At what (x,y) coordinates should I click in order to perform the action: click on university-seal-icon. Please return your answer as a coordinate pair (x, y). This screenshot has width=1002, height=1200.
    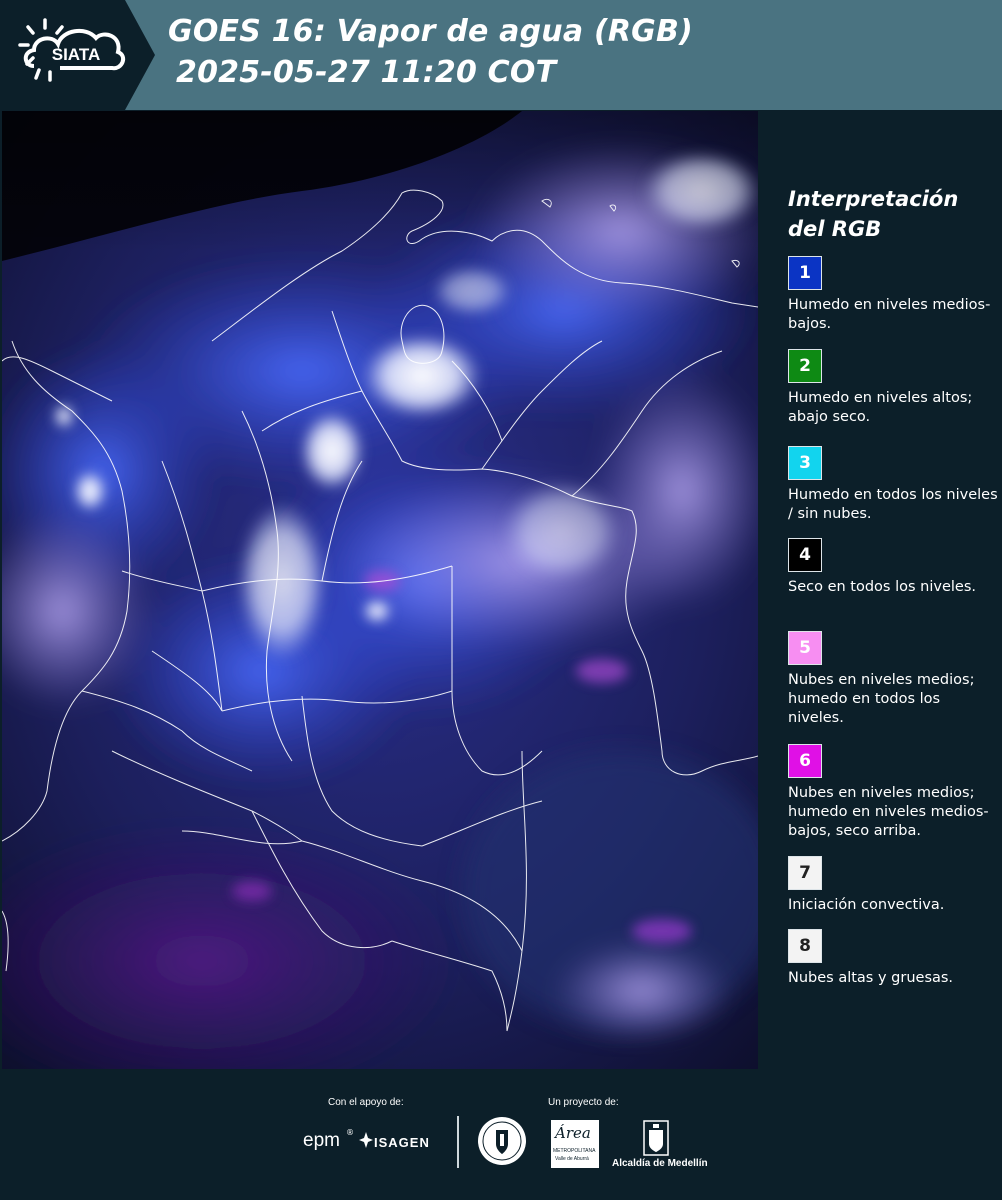
    Looking at the image, I should click on (502, 1141).